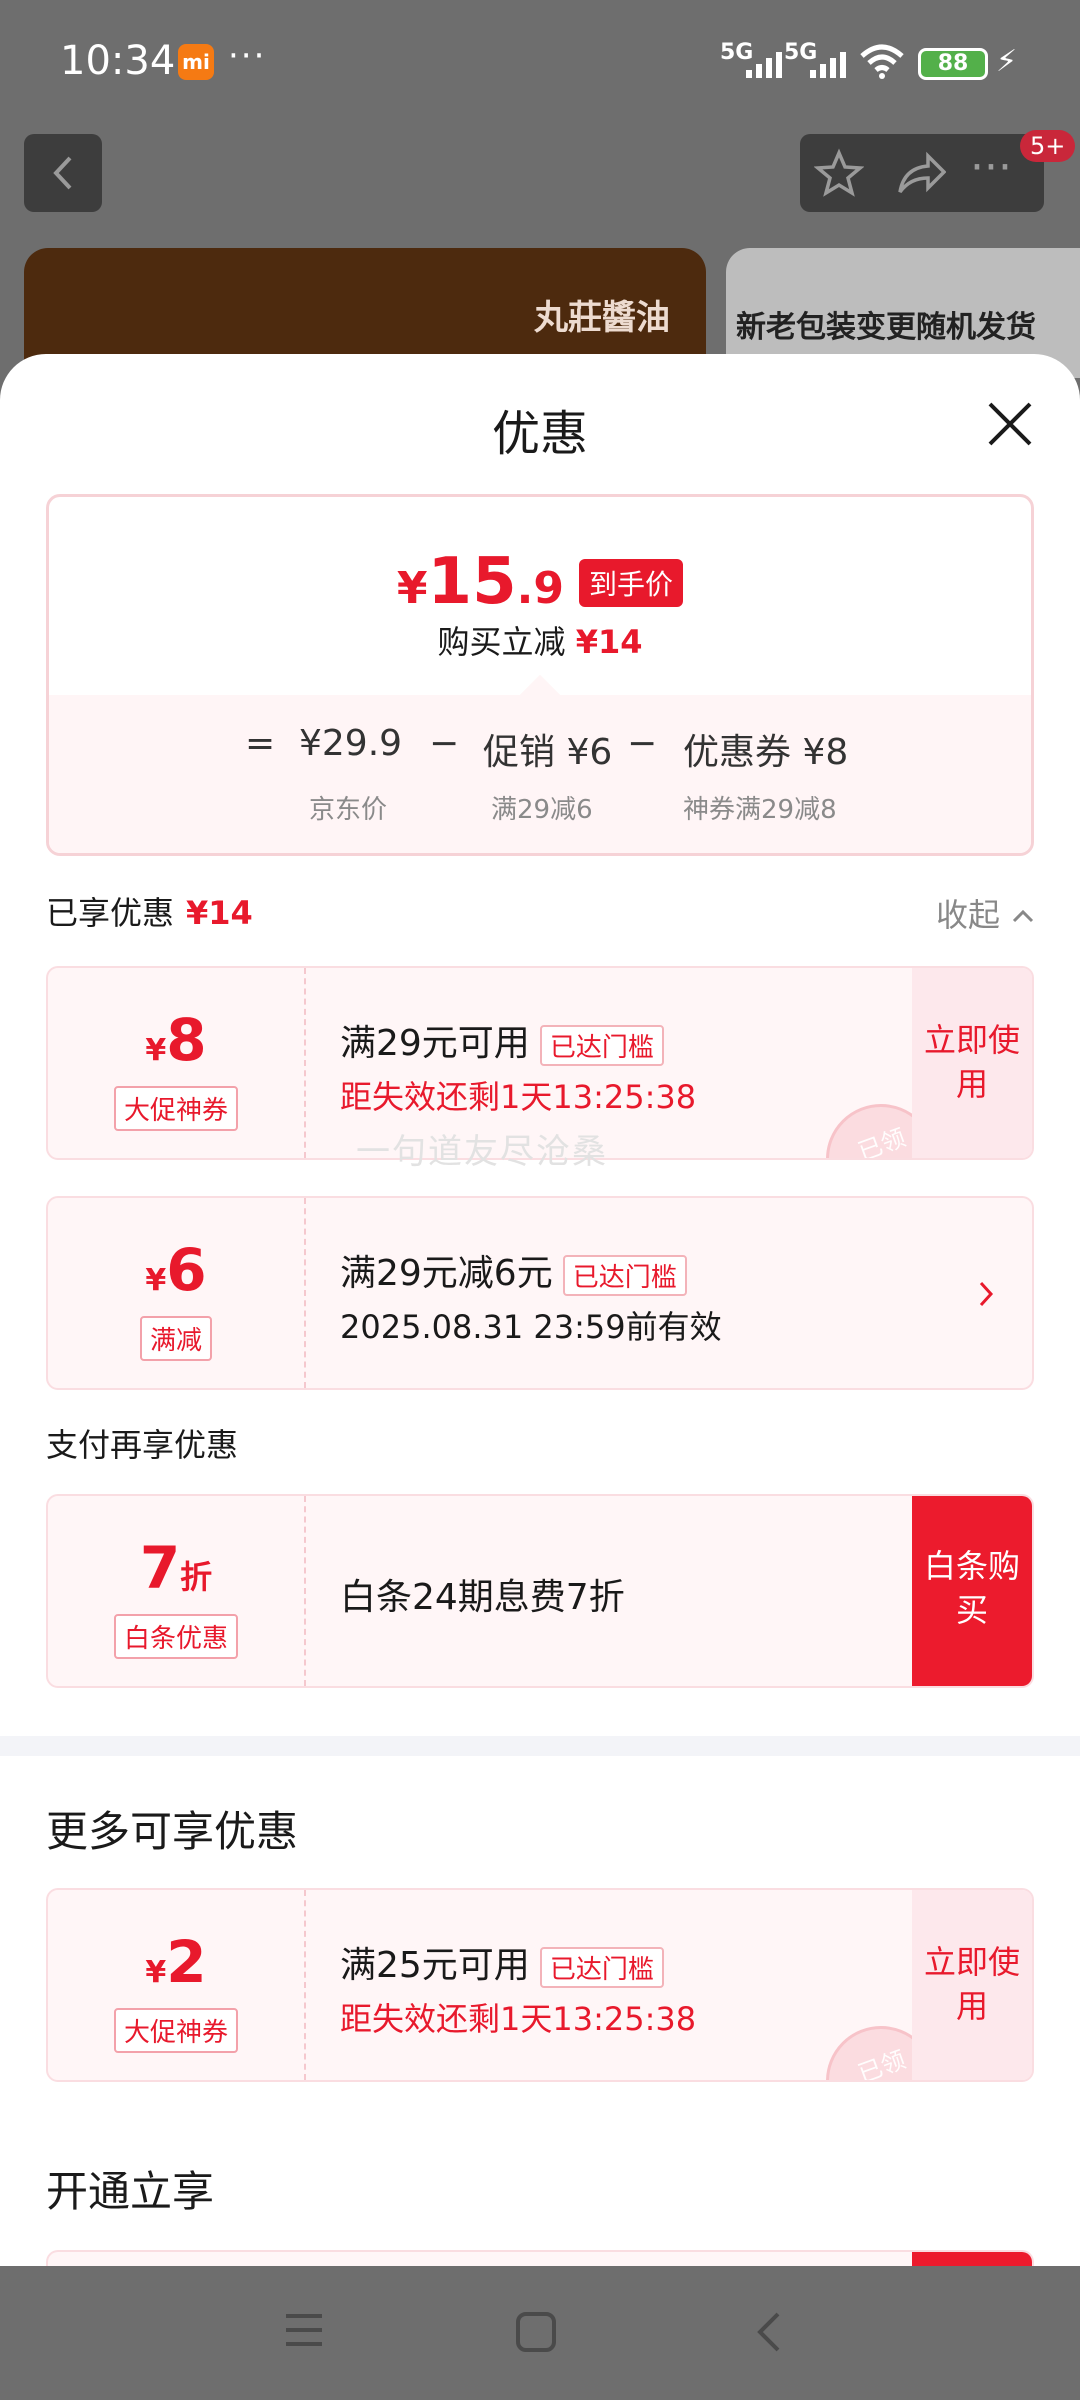 This screenshot has height=2400, width=1080. What do you see at coordinates (176, 1338) in the screenshot?
I see `coupon-type-tag: 满减` at bounding box center [176, 1338].